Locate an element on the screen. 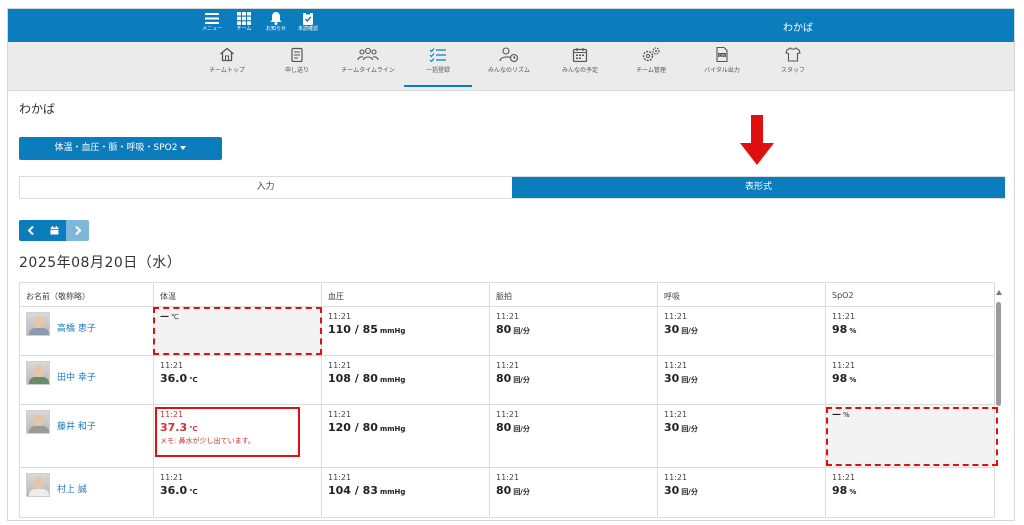 This screenshot has width=1024, height=525. name-cell: 田中 幸子 is located at coordinates (86, 380).